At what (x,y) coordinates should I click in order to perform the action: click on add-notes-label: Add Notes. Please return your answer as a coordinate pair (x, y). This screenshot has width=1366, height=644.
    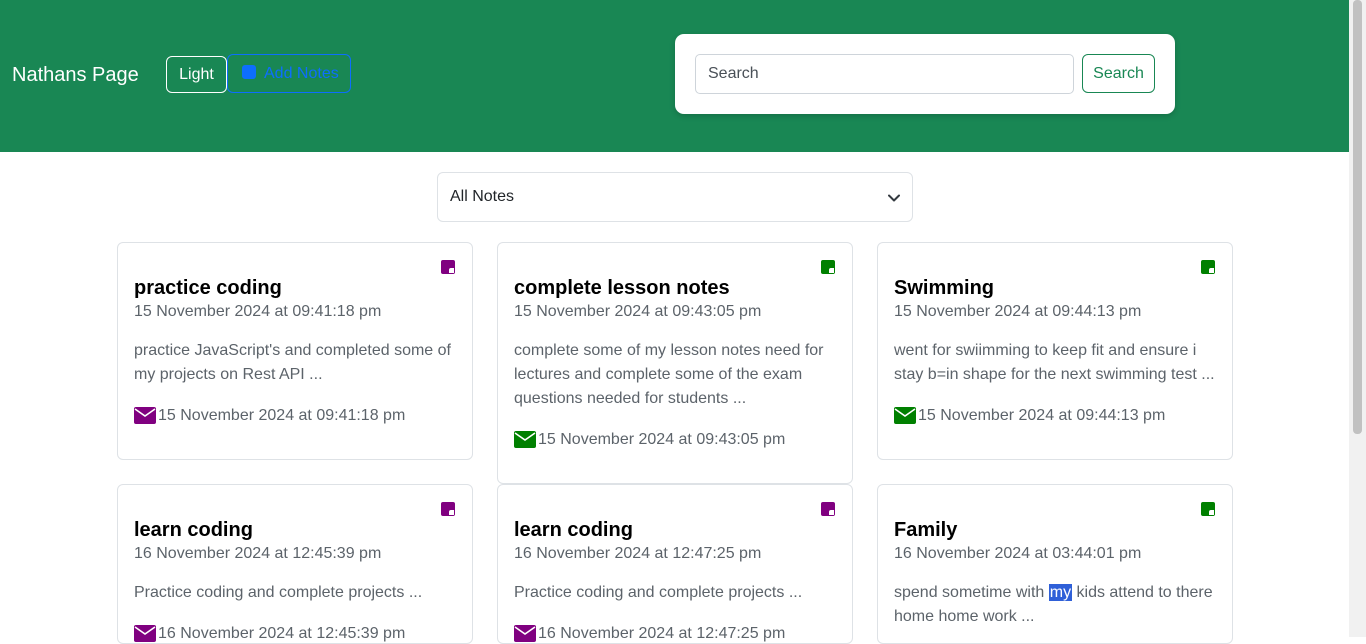
    Looking at the image, I should click on (301, 73).